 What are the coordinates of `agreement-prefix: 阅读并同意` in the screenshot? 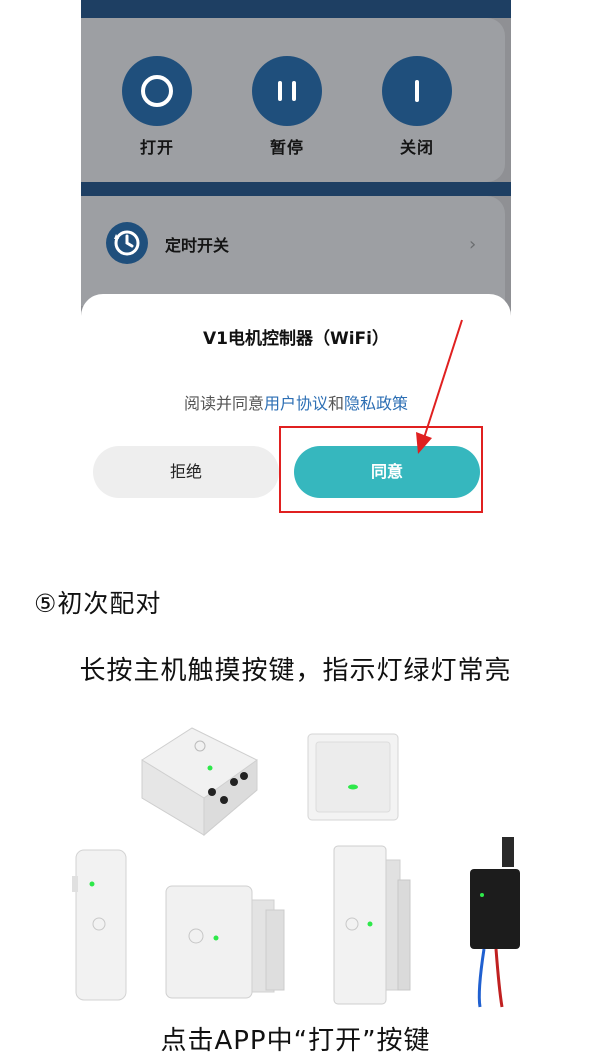 It's located at (223, 403).